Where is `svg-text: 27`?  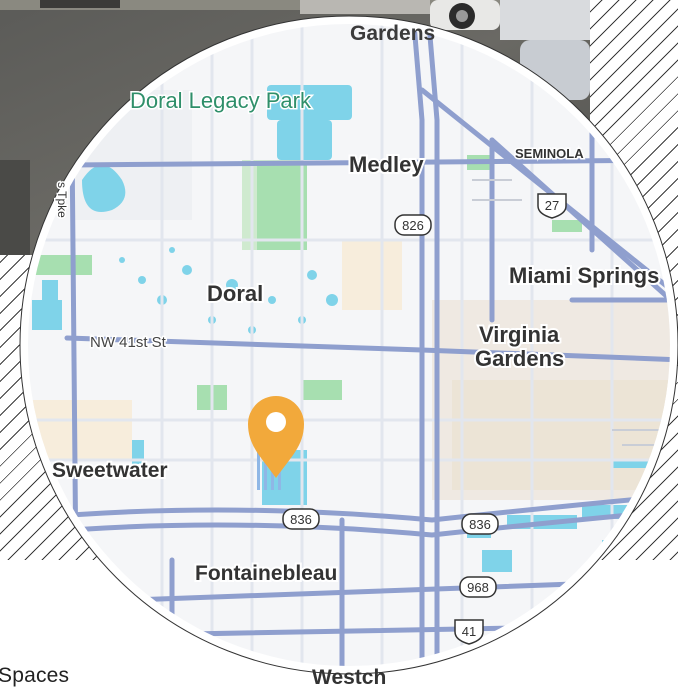
svg-text: 27 is located at coordinates (552, 205).